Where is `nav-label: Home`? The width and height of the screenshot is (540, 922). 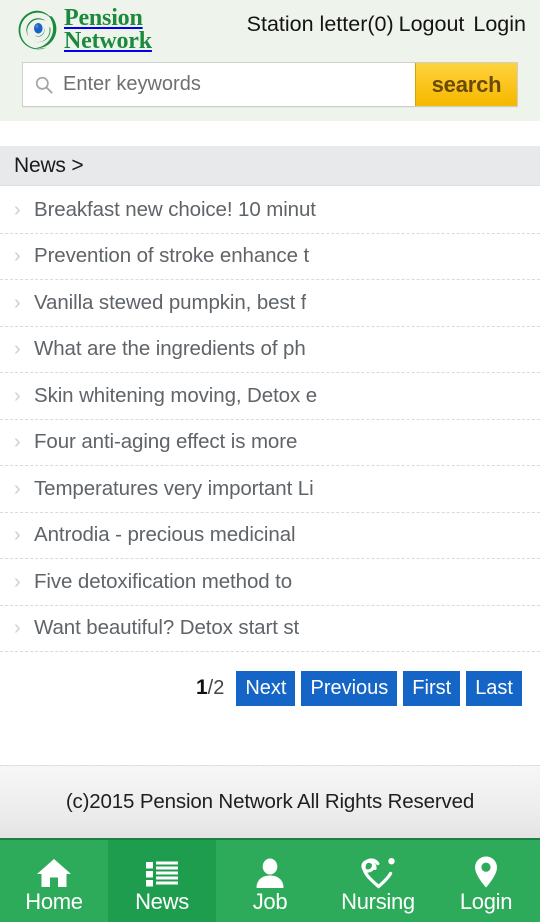
nav-label: Home is located at coordinates (54, 901).